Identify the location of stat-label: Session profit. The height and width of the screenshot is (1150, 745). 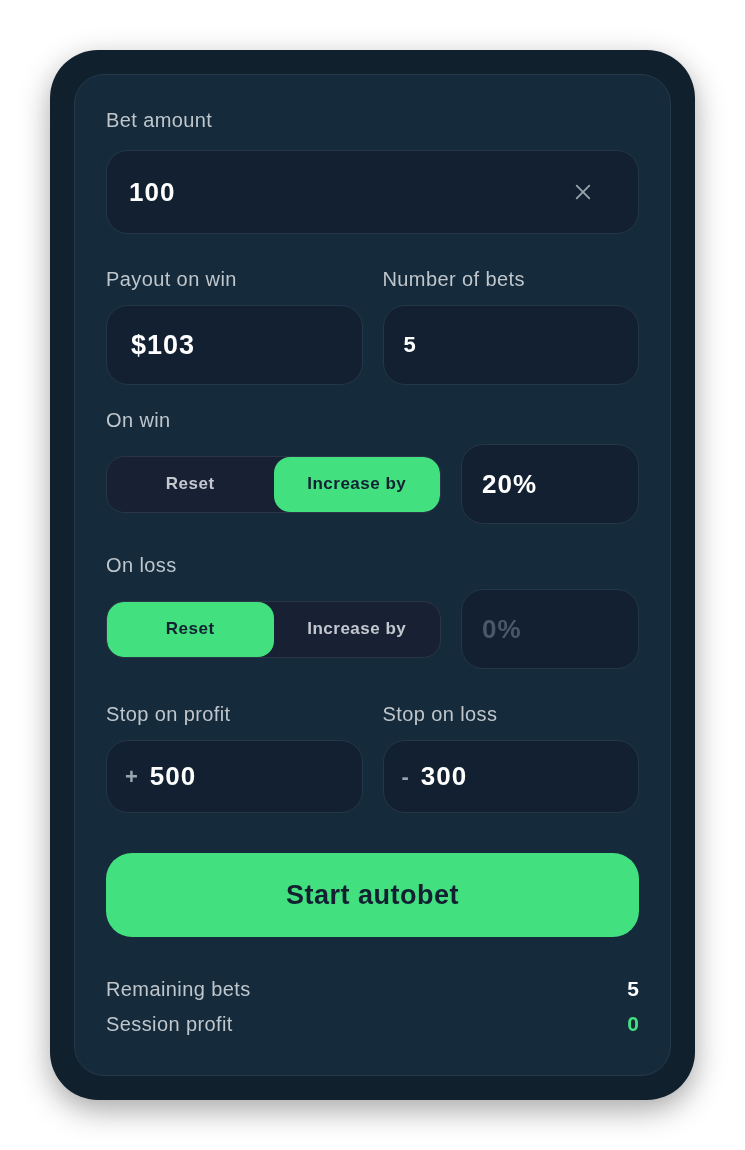
(169, 1024).